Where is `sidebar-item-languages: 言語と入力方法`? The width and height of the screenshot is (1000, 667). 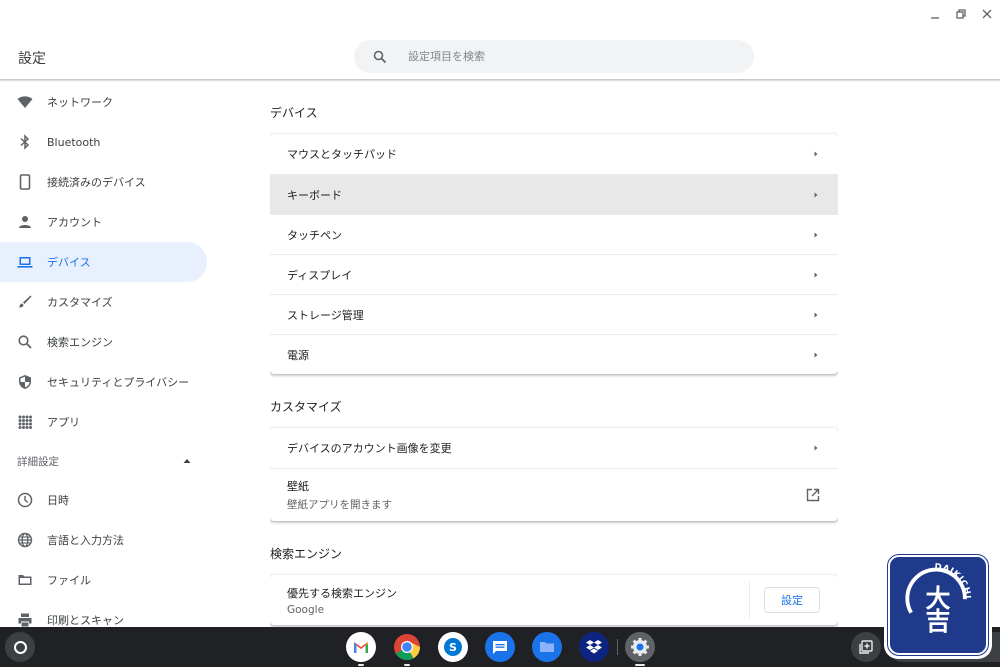
sidebar-item-languages: 言語と入力方法 is located at coordinates (103, 540).